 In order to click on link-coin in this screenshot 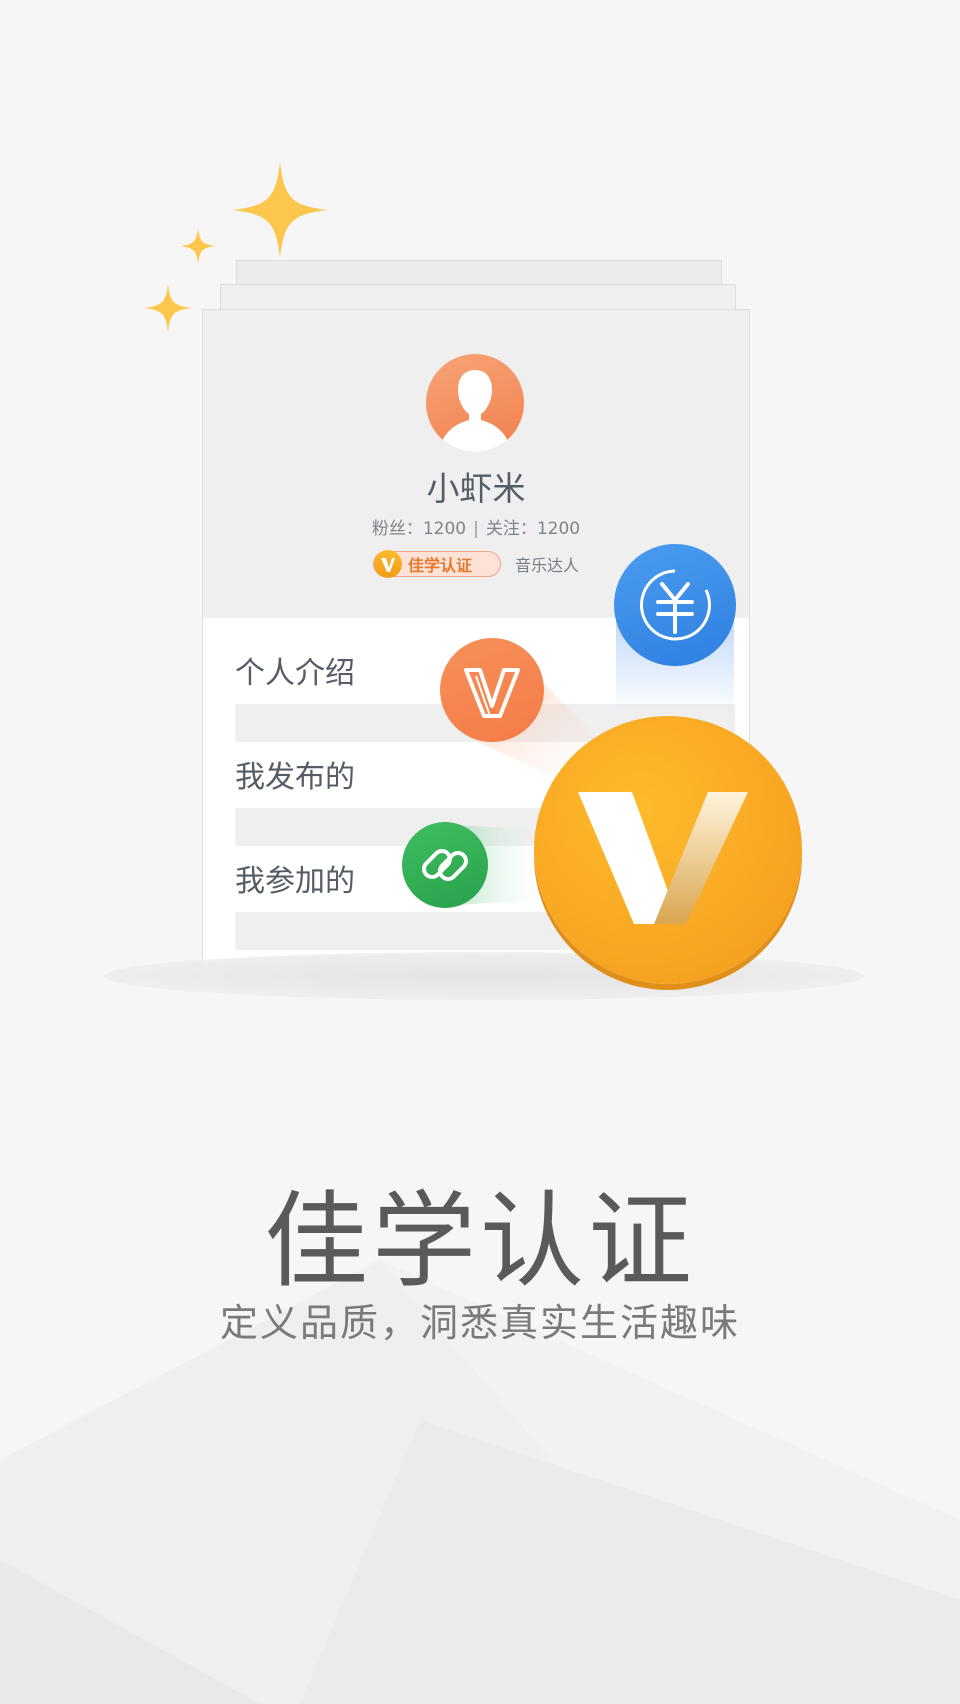, I will do `click(445, 865)`.